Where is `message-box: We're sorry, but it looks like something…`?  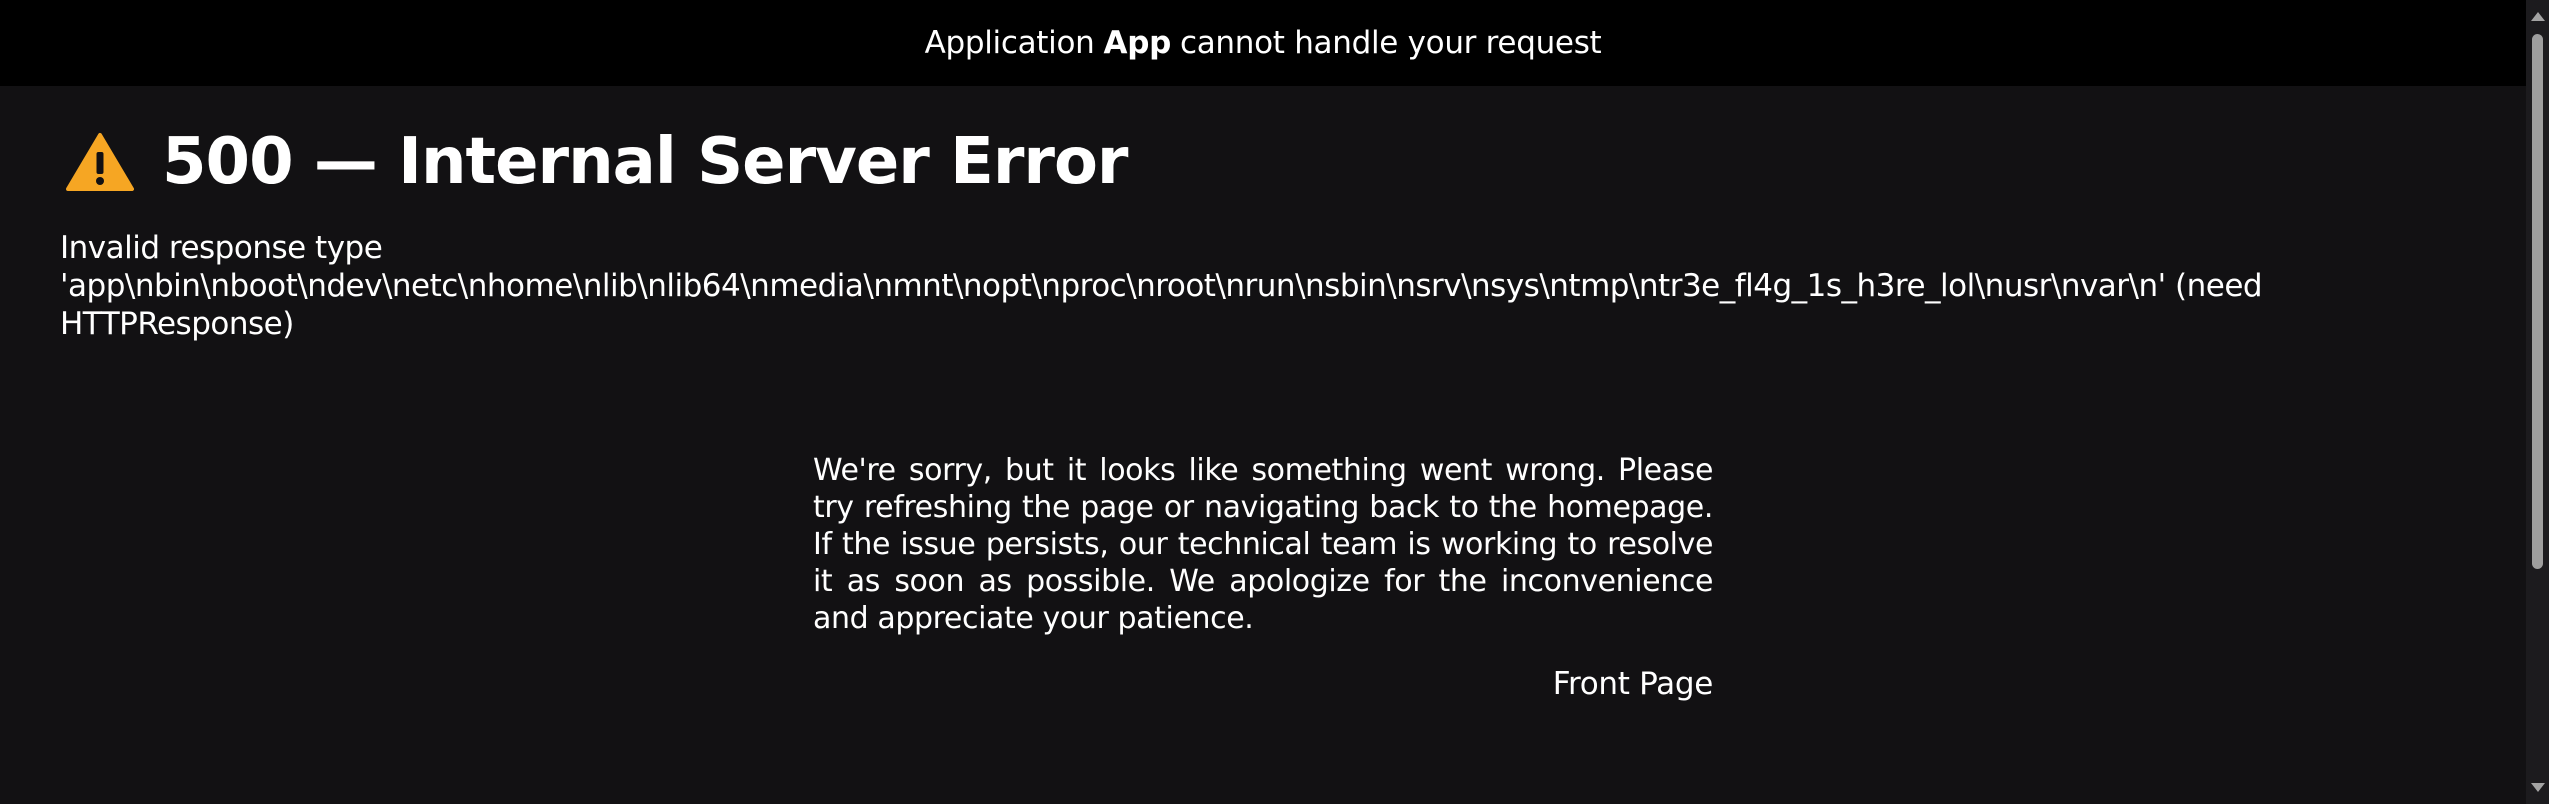
message-box: We're sorry, but it looks like something… is located at coordinates (1263, 577).